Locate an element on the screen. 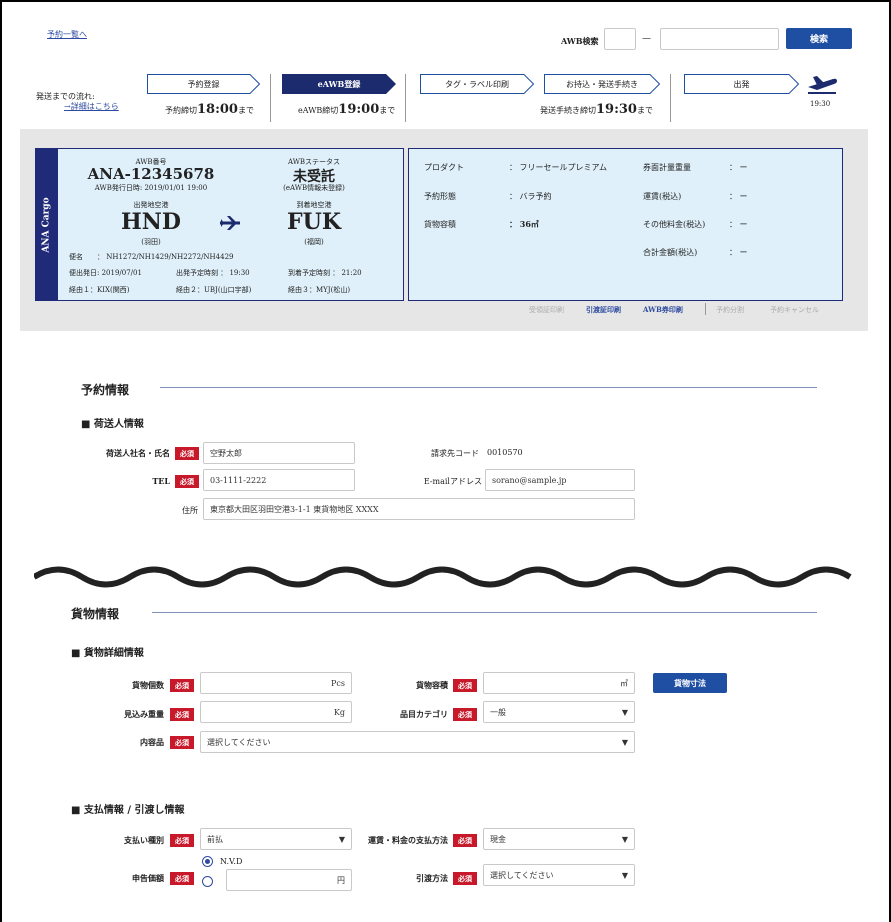 This screenshot has height=922, width=891. step-dropoff-label: お持込・発送手続き is located at coordinates (602, 84).